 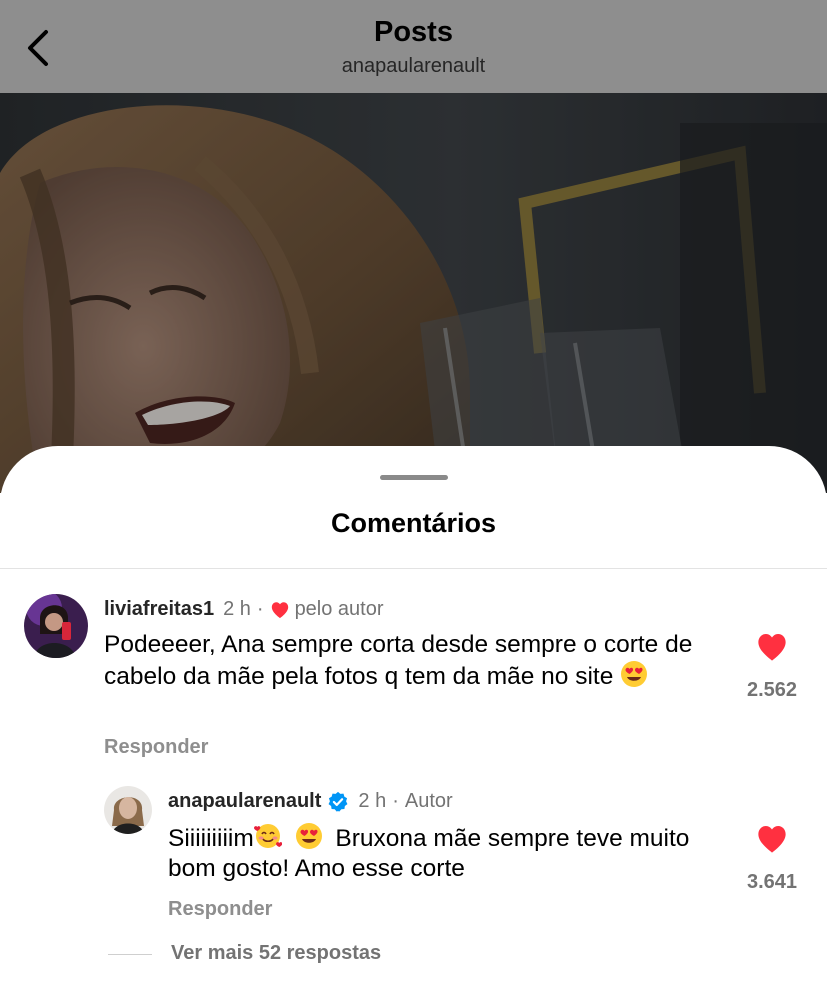 I want to click on like-count: 3.641, so click(x=772, y=882).